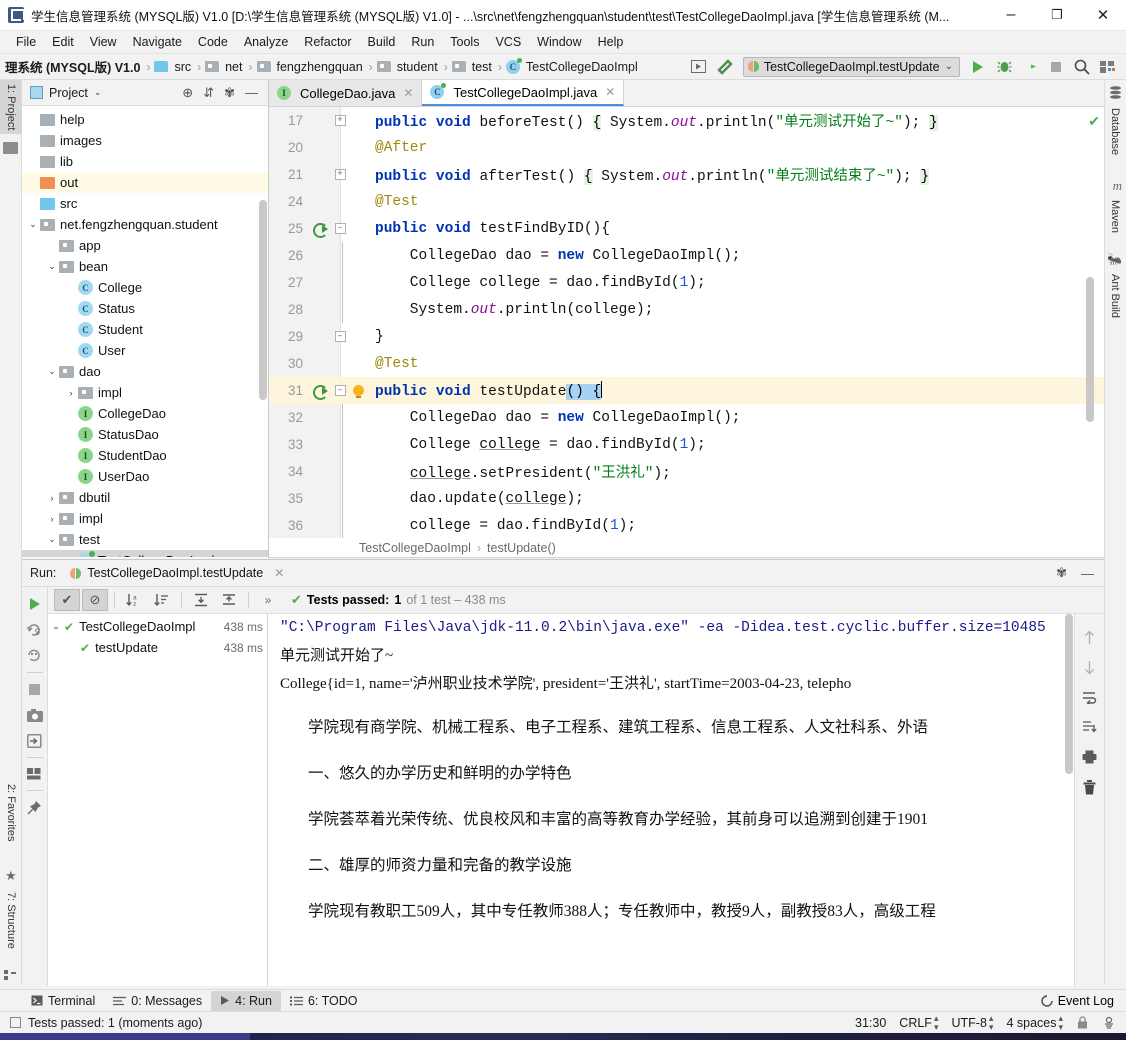 The width and height of the screenshot is (1126, 1040). What do you see at coordinates (1115, 296) in the screenshot?
I see `tool-window-ant-build: Ant Build` at bounding box center [1115, 296].